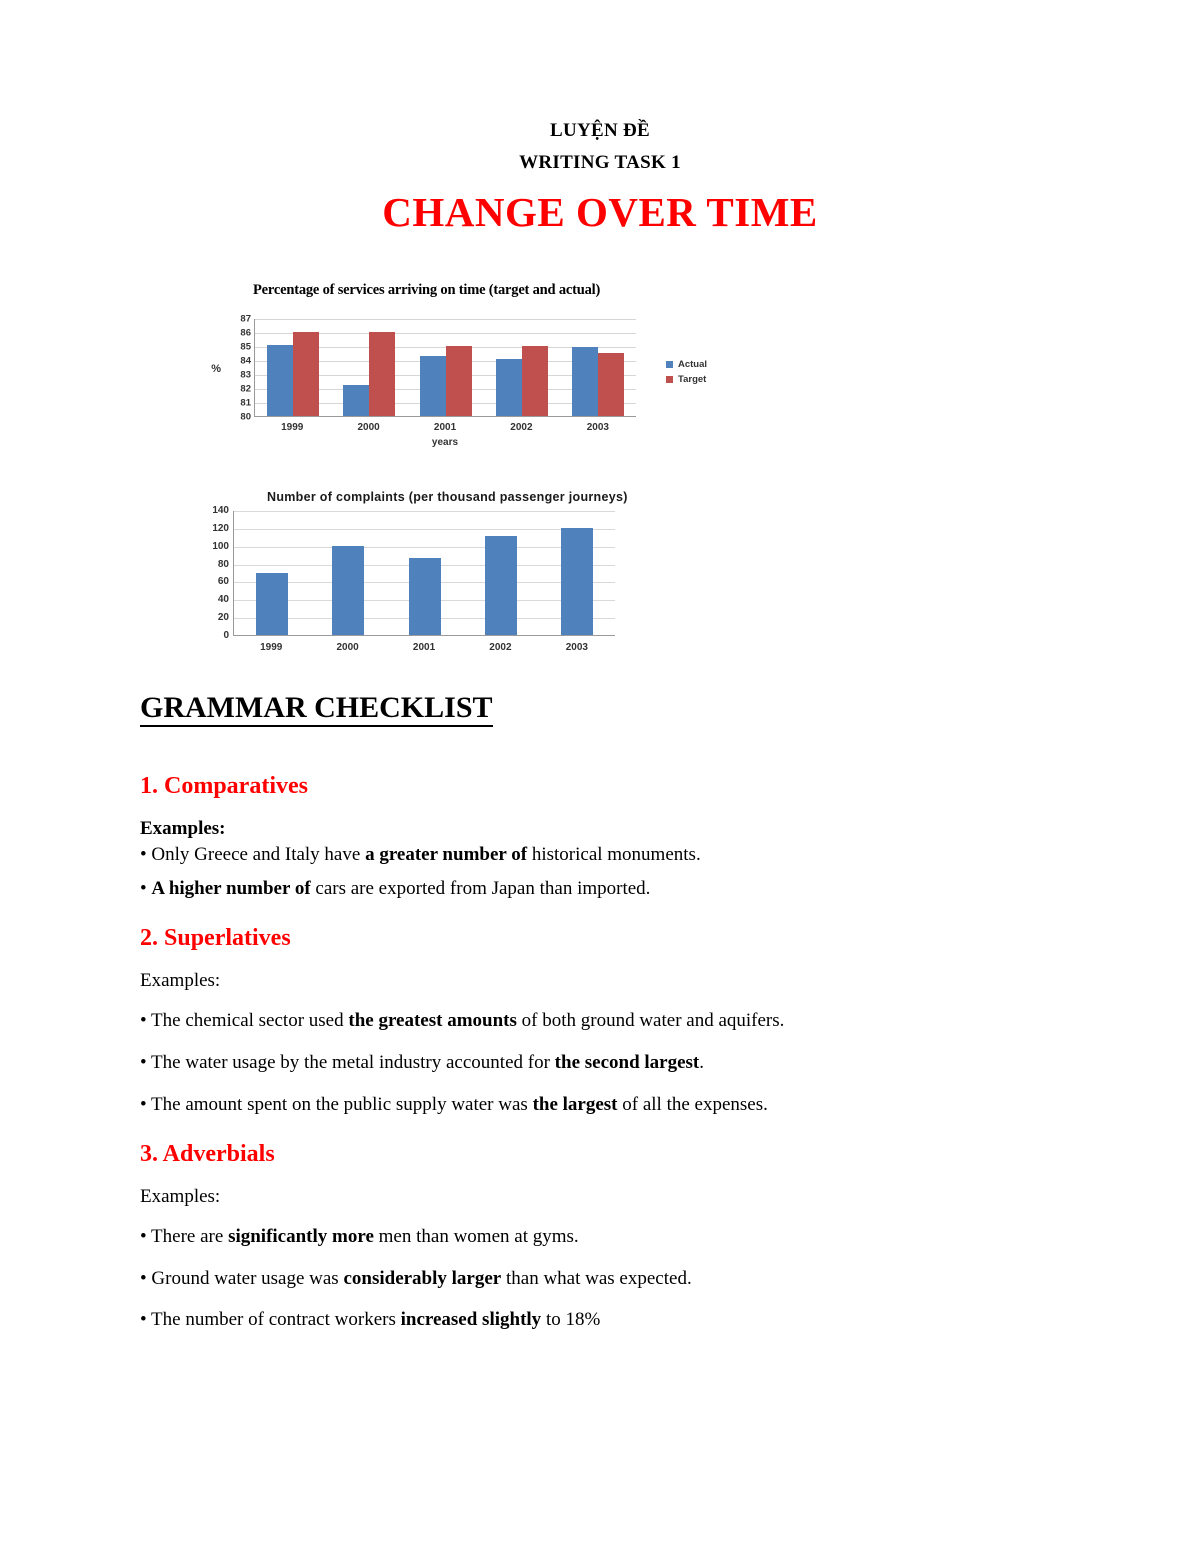 The height and width of the screenshot is (1553, 1200). I want to click on grammar-checklist-title: GRAMMAR CHECKLIST, so click(316, 709).